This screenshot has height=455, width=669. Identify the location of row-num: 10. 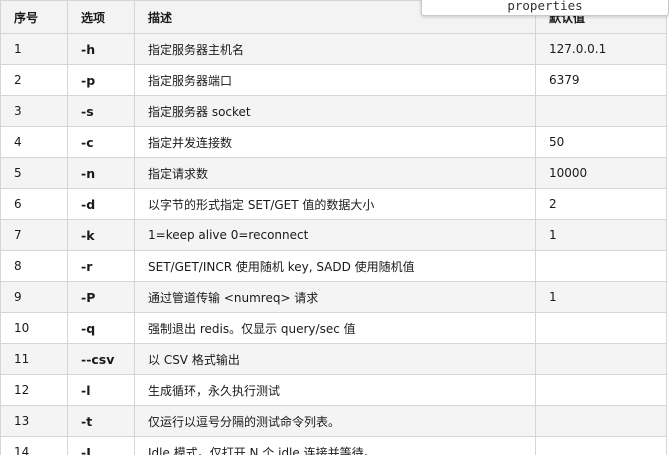
(34, 328).